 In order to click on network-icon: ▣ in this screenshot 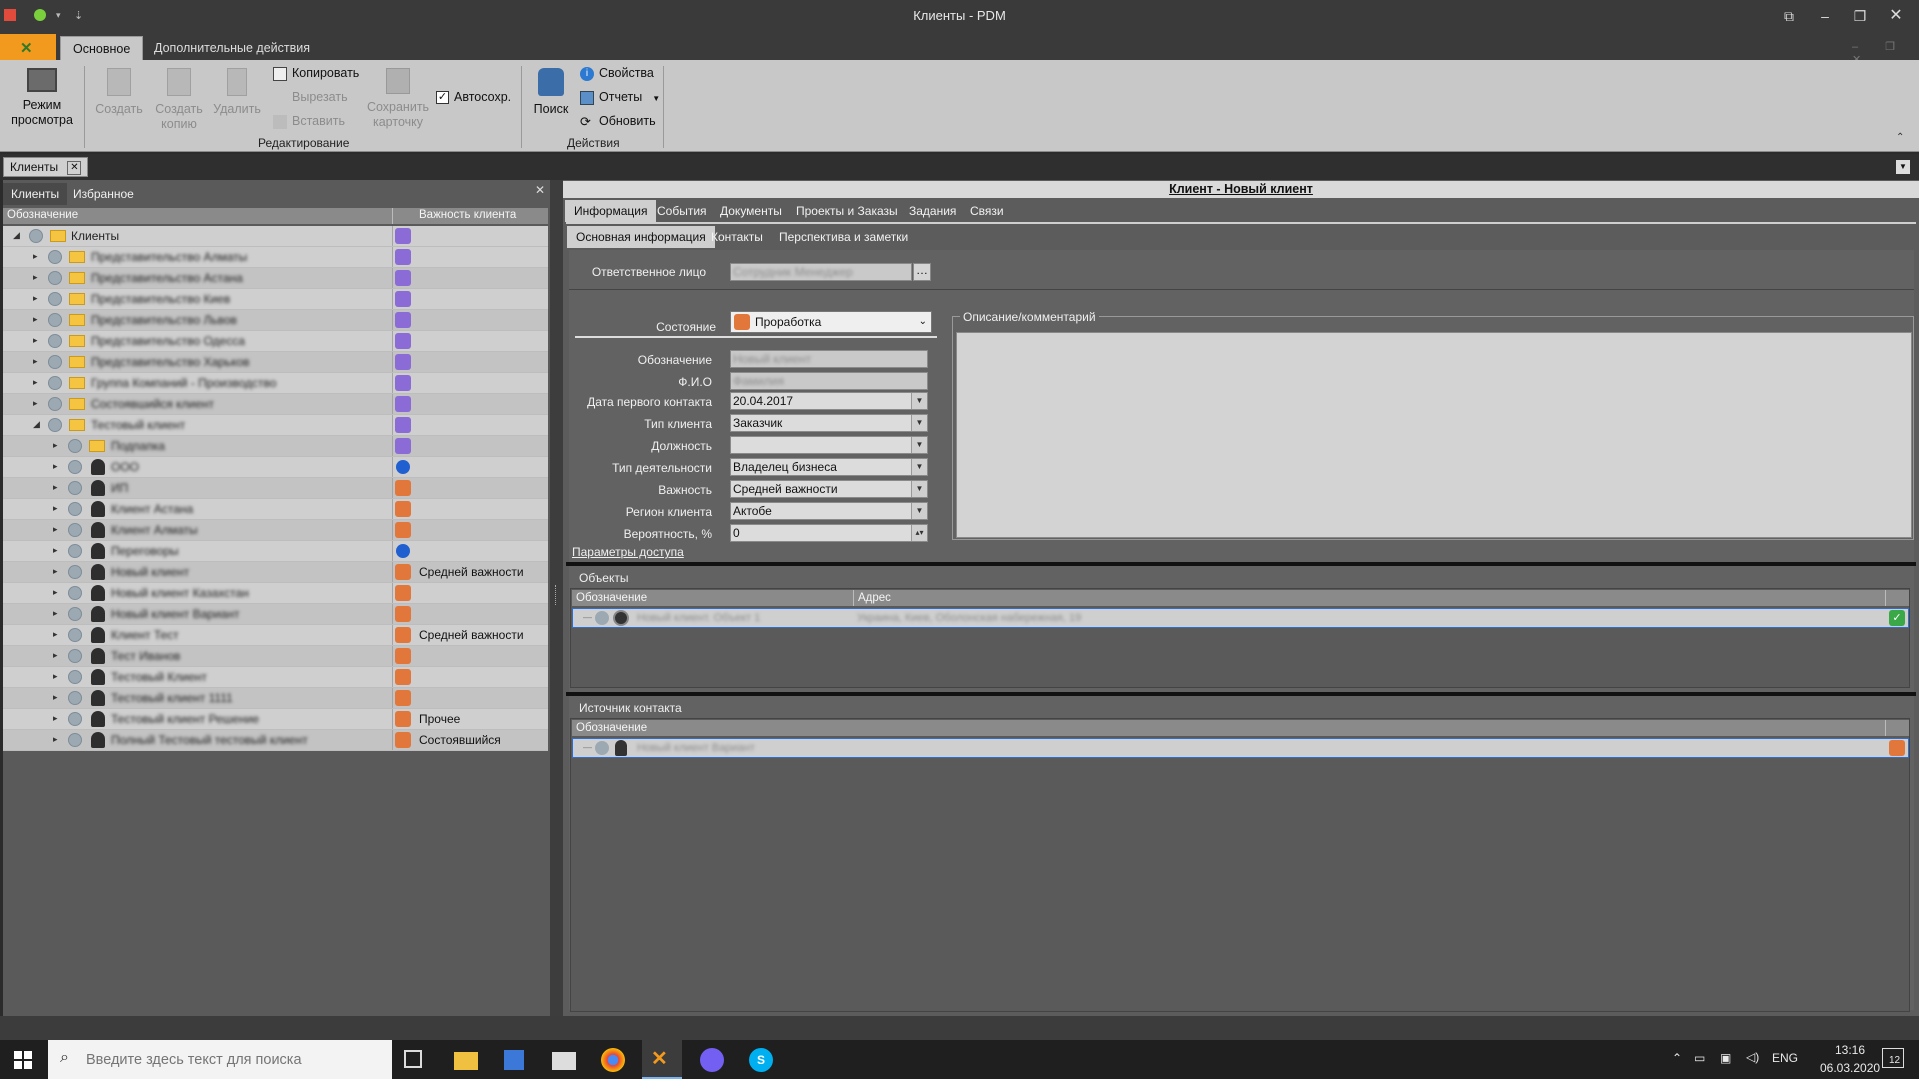, I will do `click(1725, 1058)`.